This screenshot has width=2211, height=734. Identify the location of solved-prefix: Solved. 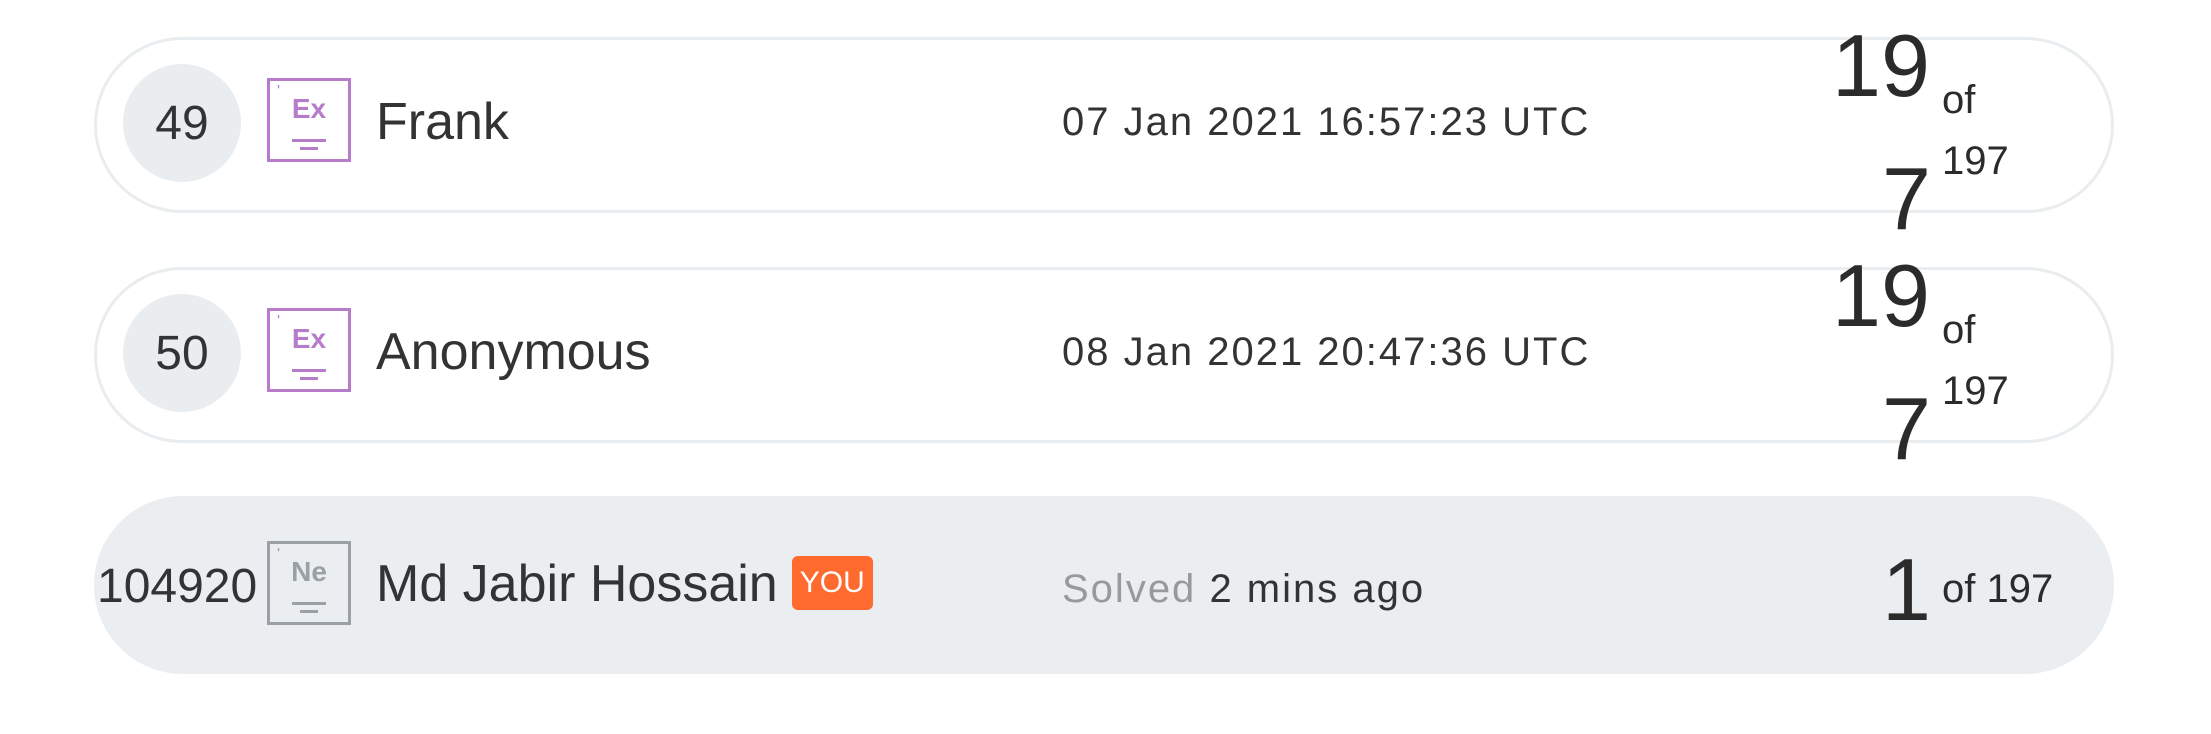
(1129, 589).